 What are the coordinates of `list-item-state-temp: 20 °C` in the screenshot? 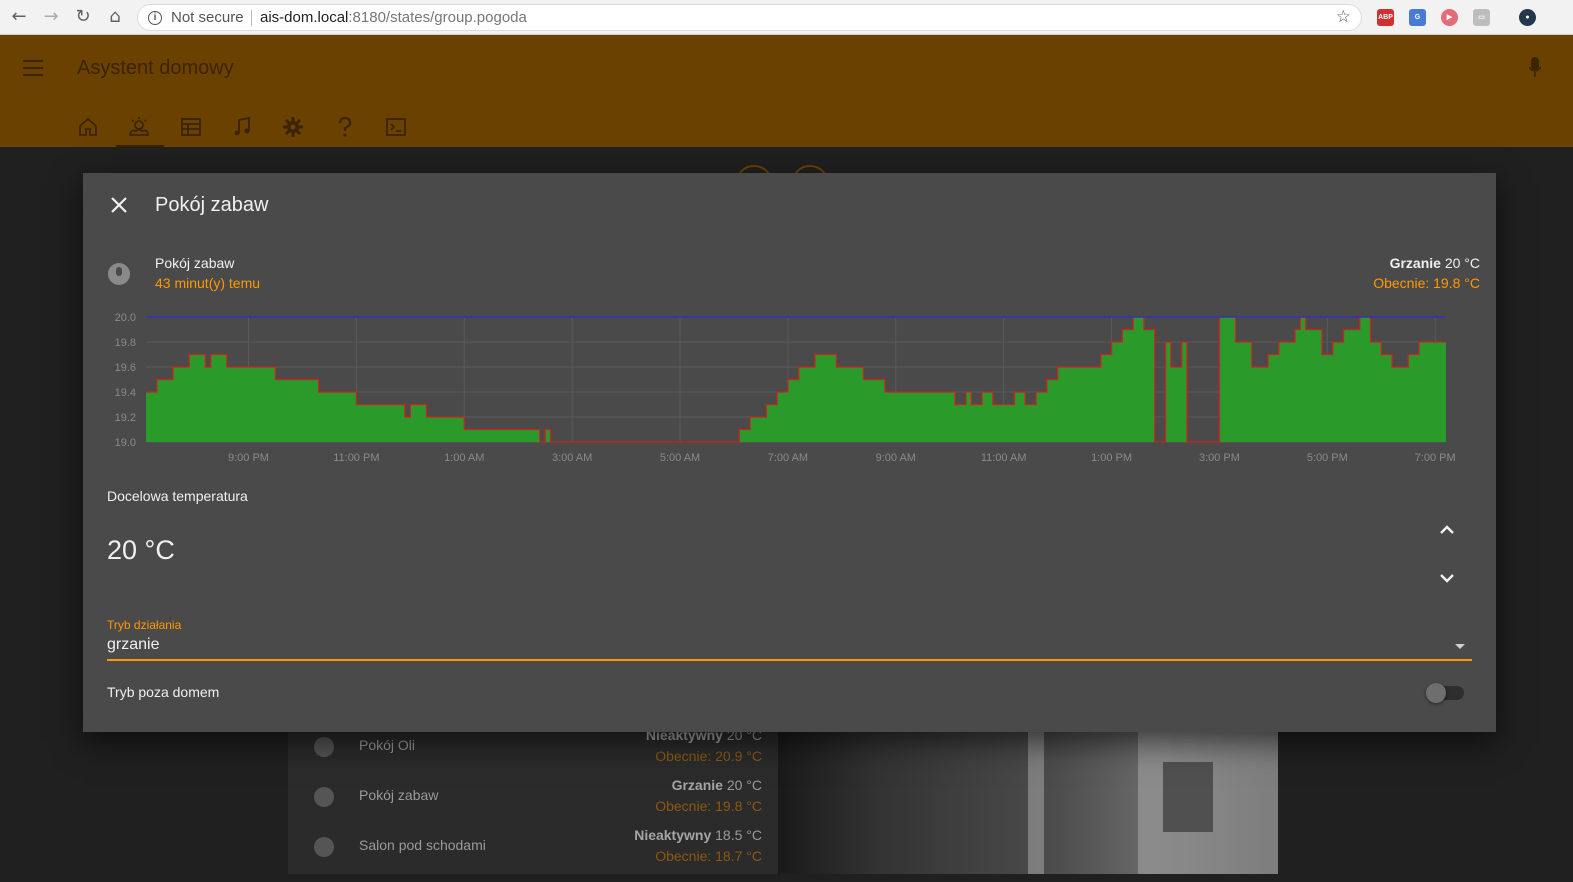 It's located at (742, 785).